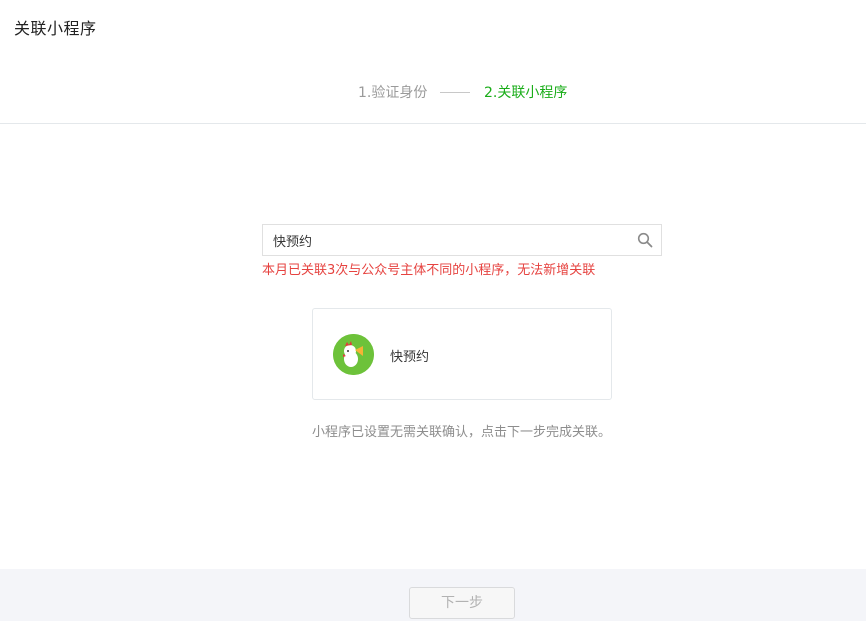 The height and width of the screenshot is (621, 866). What do you see at coordinates (433, 92) in the screenshot?
I see `step-indicator: 1.验证身份 2.关联小程序` at bounding box center [433, 92].